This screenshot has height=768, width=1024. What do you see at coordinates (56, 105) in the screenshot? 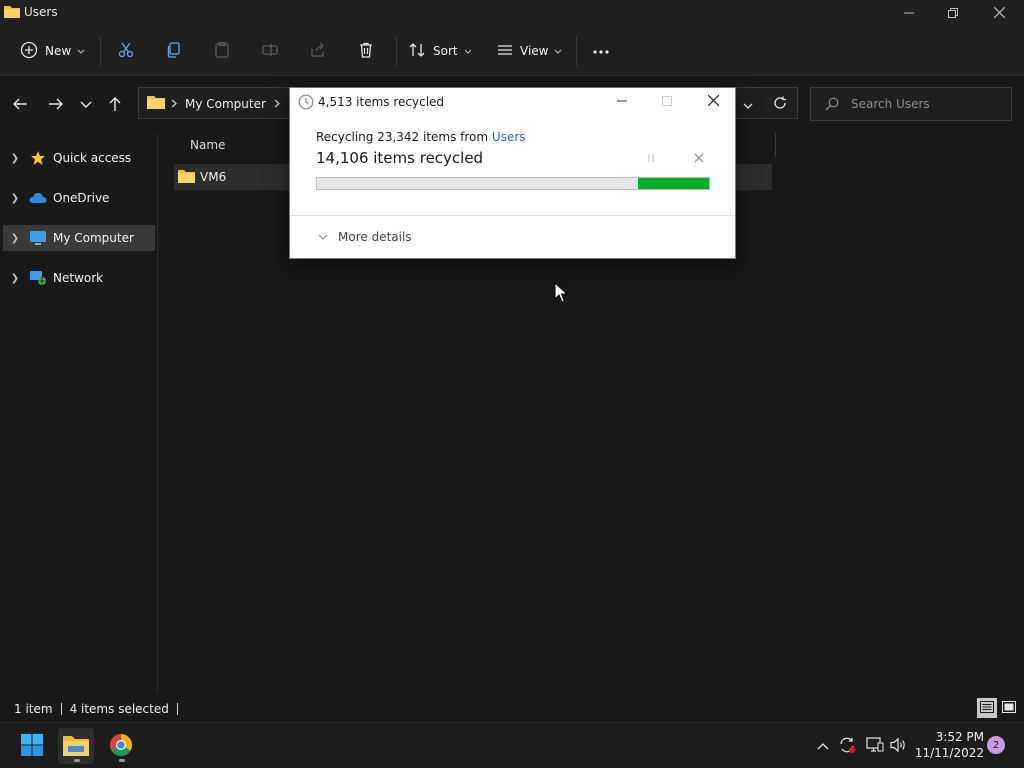
I see `forward-button` at bounding box center [56, 105].